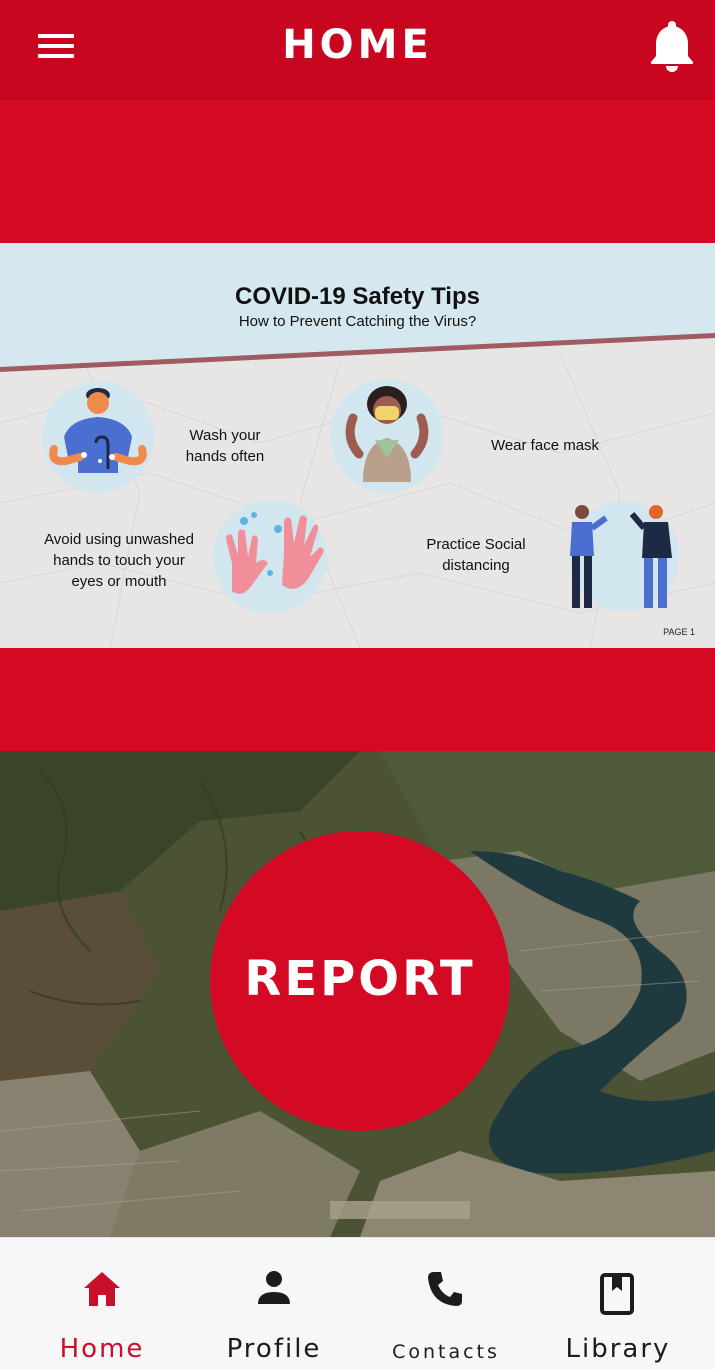 The height and width of the screenshot is (1369, 715). I want to click on nav-item-profile: Profile, so click(274, 1303).